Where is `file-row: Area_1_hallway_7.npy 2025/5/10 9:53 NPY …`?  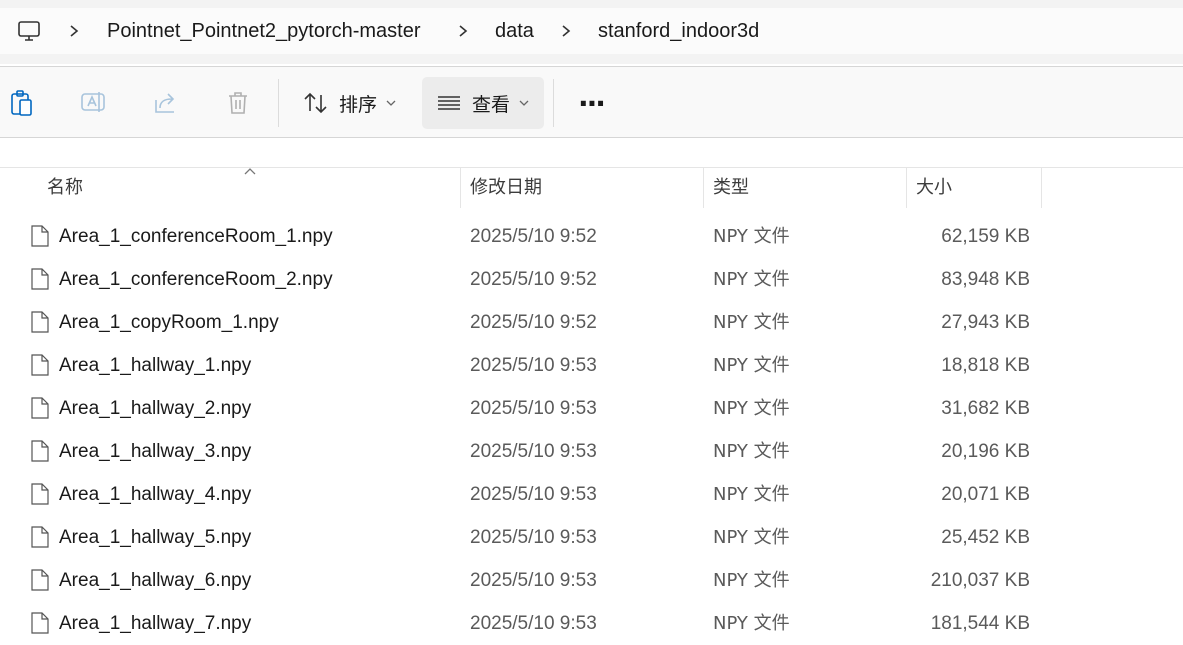 file-row: Area_1_hallway_7.npy 2025/5/10 9:53 NPY … is located at coordinates (591, 623).